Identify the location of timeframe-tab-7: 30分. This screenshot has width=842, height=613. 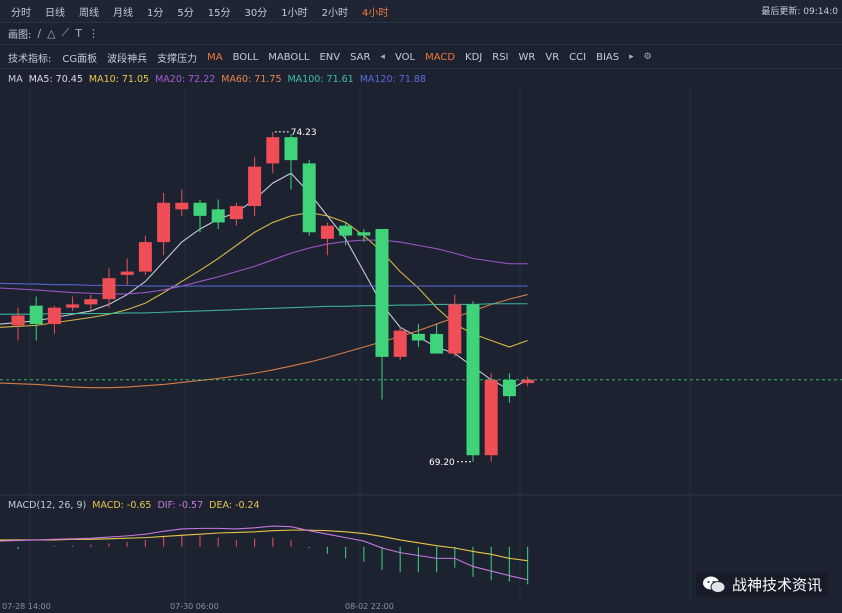
(255, 11).